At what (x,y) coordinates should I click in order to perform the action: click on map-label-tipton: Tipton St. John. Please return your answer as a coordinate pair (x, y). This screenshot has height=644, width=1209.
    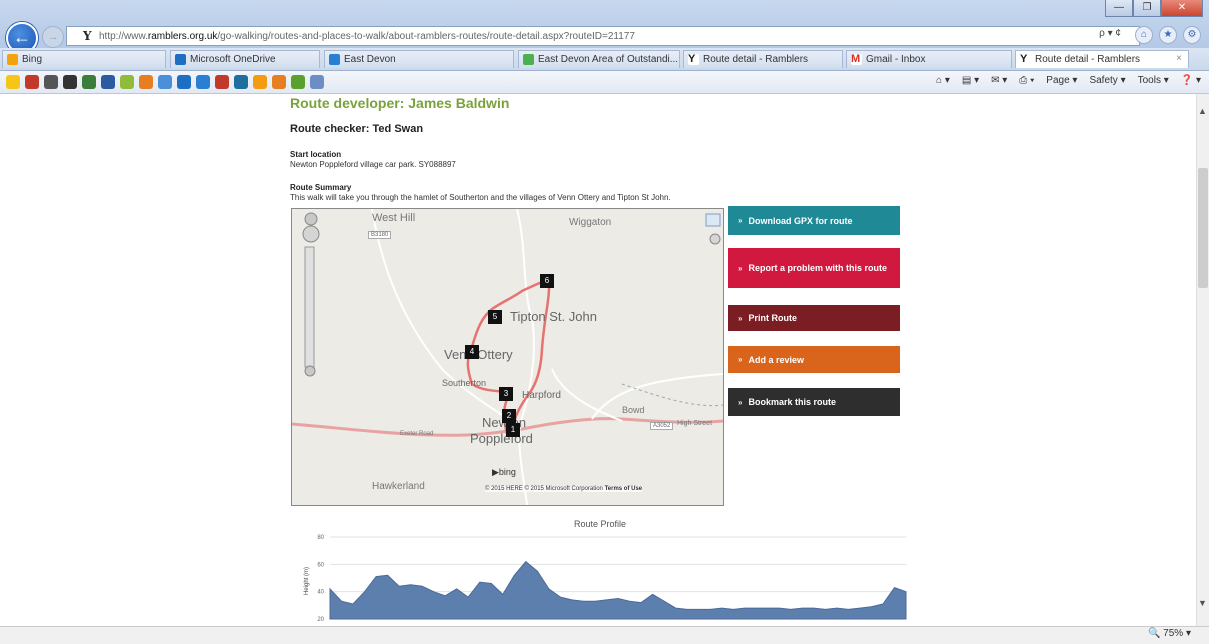
    Looking at the image, I should click on (553, 316).